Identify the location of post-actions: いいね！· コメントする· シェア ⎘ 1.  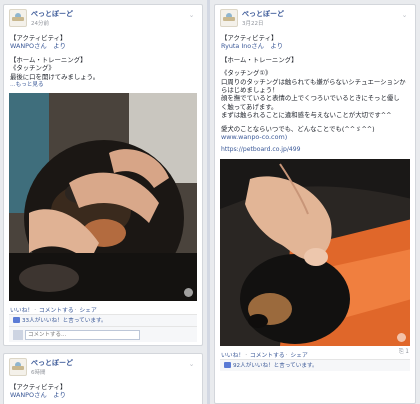
(315, 353).